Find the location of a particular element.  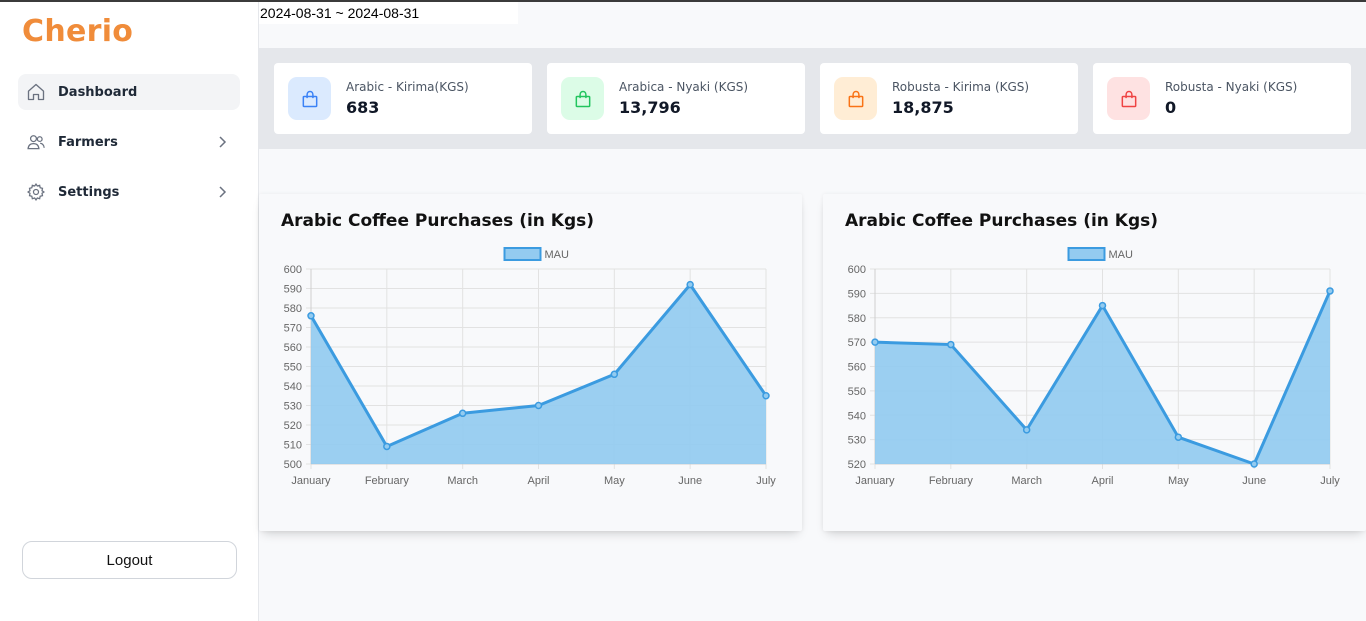

stat-card: Arabic - Kirima(KGS) 683 is located at coordinates (403, 98).